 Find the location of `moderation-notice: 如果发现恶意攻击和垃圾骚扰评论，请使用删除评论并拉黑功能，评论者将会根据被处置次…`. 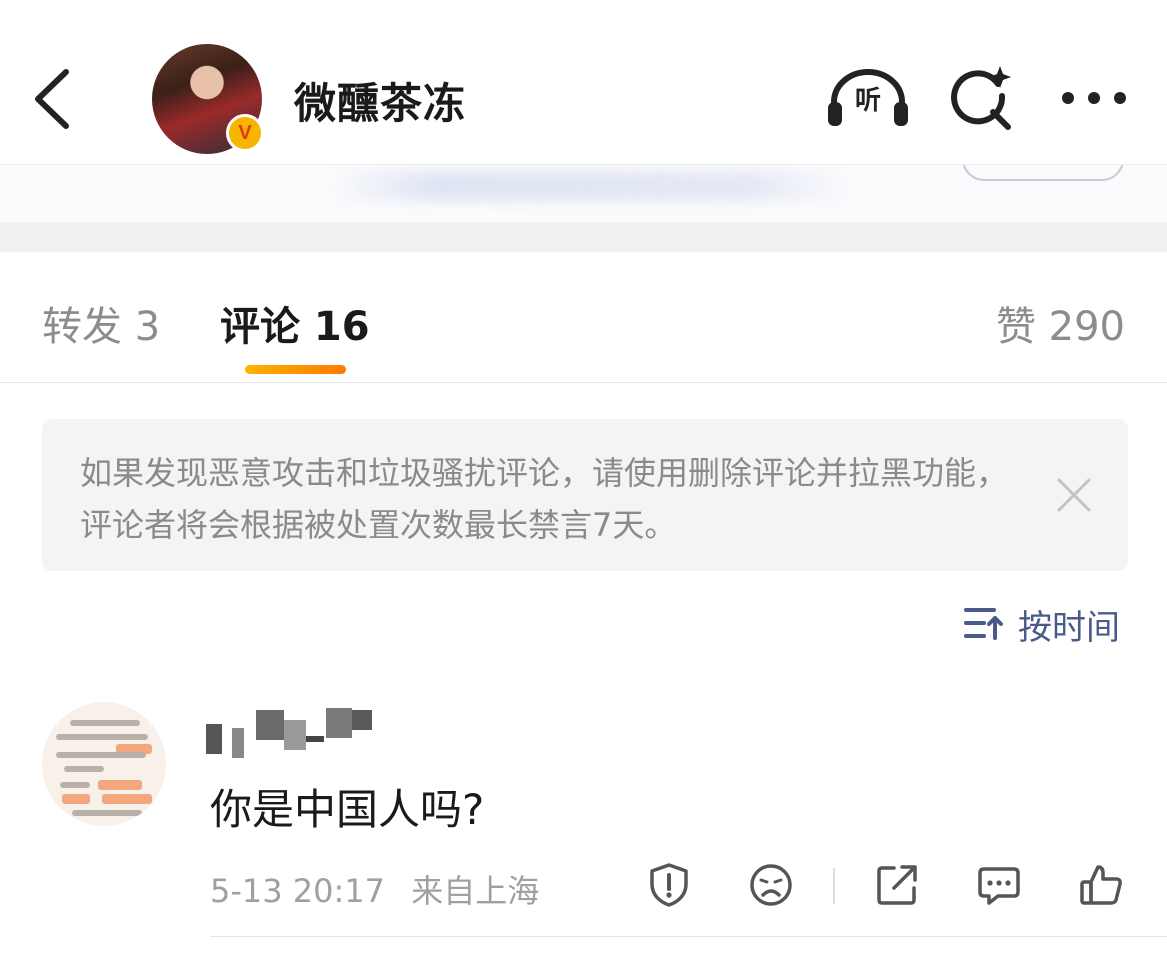

moderation-notice: 如果发现恶意攻击和垃圾骚扰评论，请使用删除评论并拉黑功能，评论者将会根据被处置次… is located at coordinates (585, 495).